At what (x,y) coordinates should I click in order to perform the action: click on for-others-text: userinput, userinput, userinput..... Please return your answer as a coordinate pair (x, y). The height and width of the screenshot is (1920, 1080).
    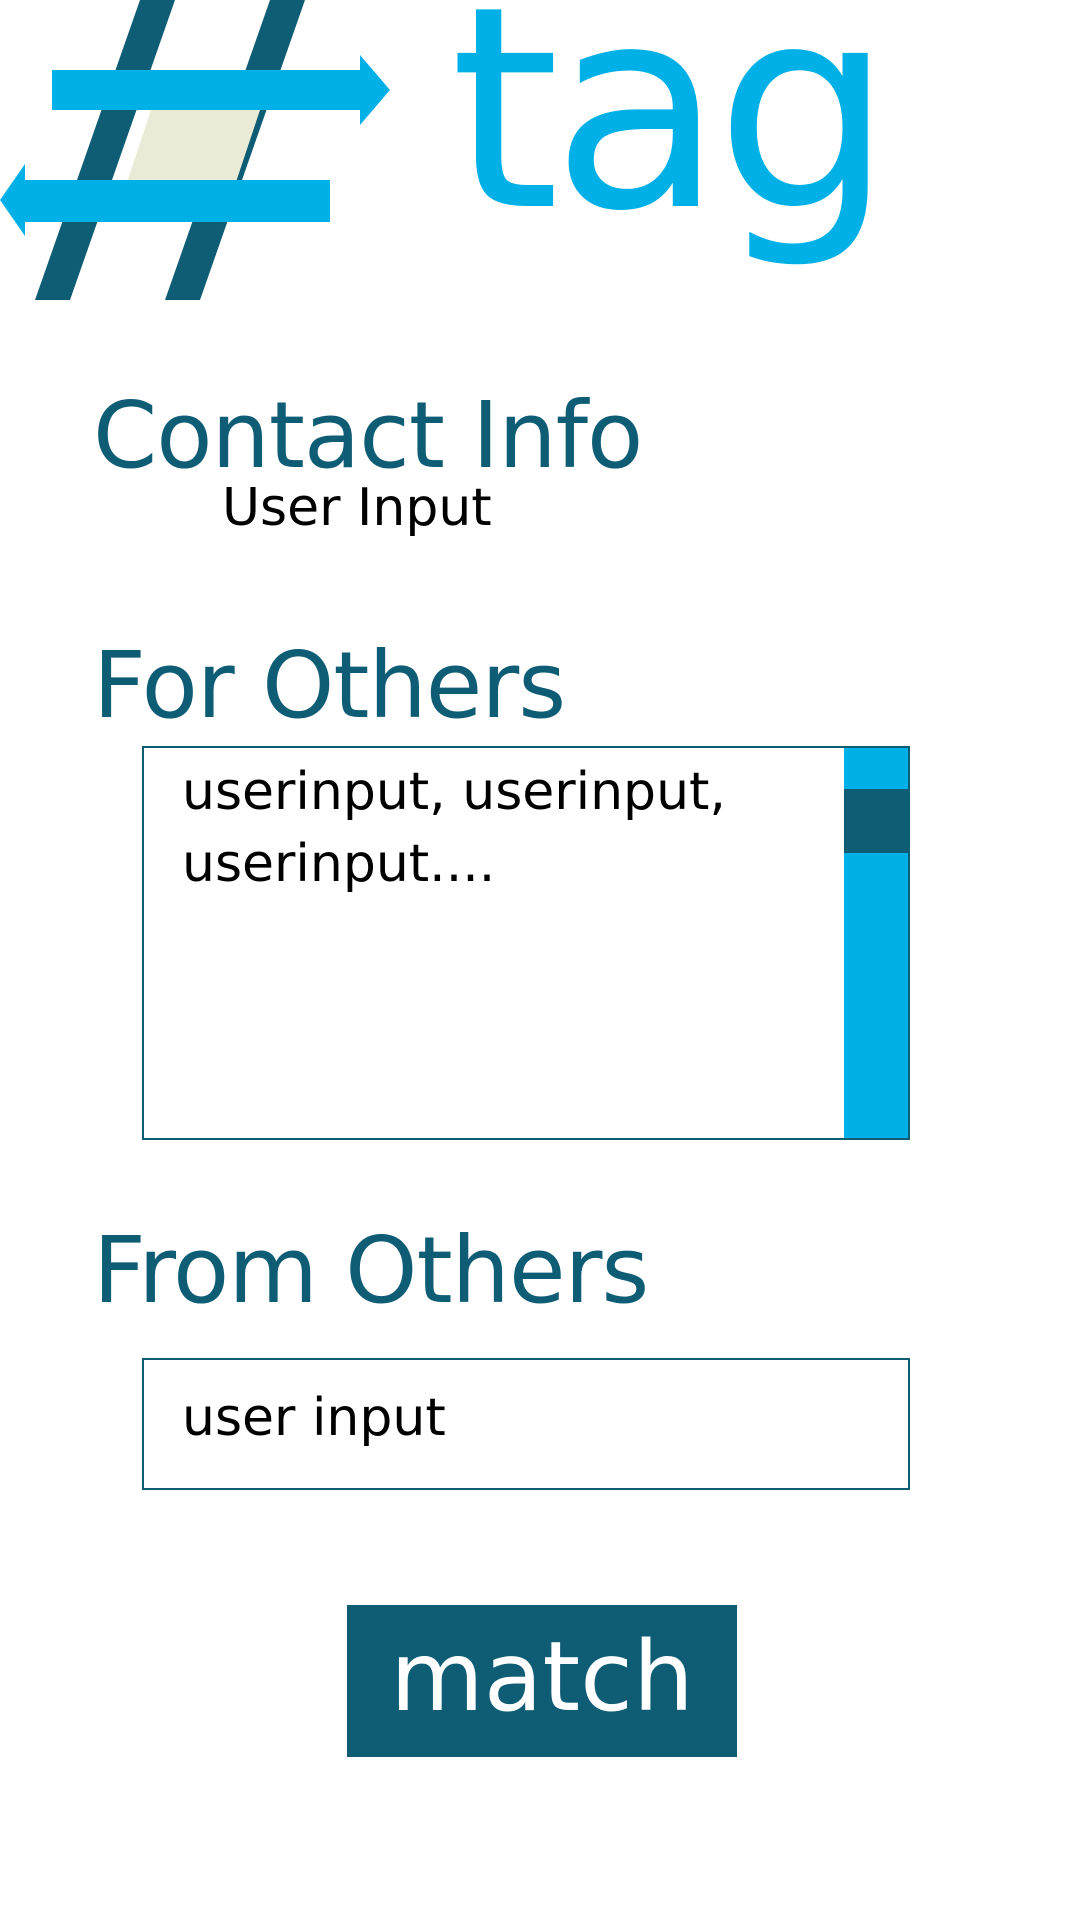
    Looking at the image, I should click on (454, 828).